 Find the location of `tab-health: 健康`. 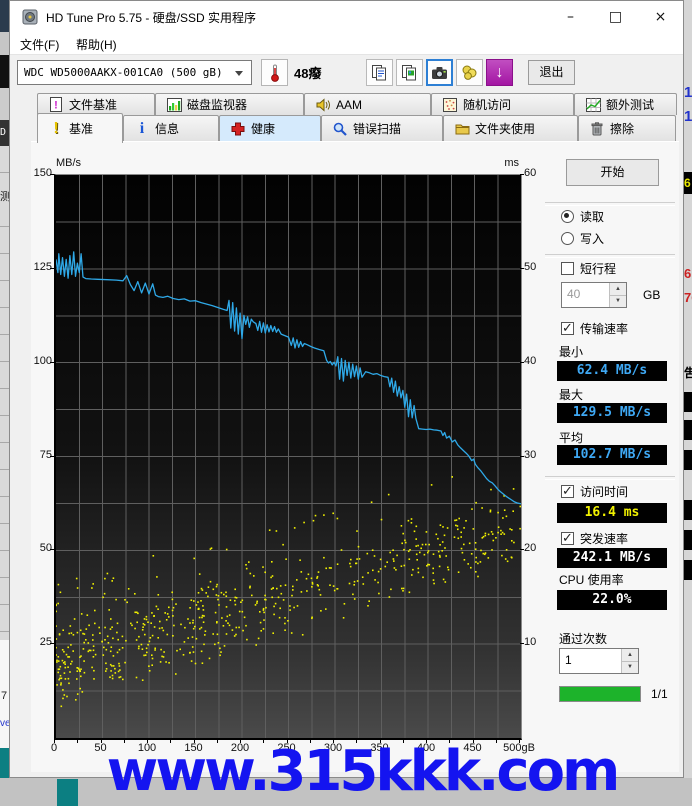

tab-health: 健康 is located at coordinates (270, 128).